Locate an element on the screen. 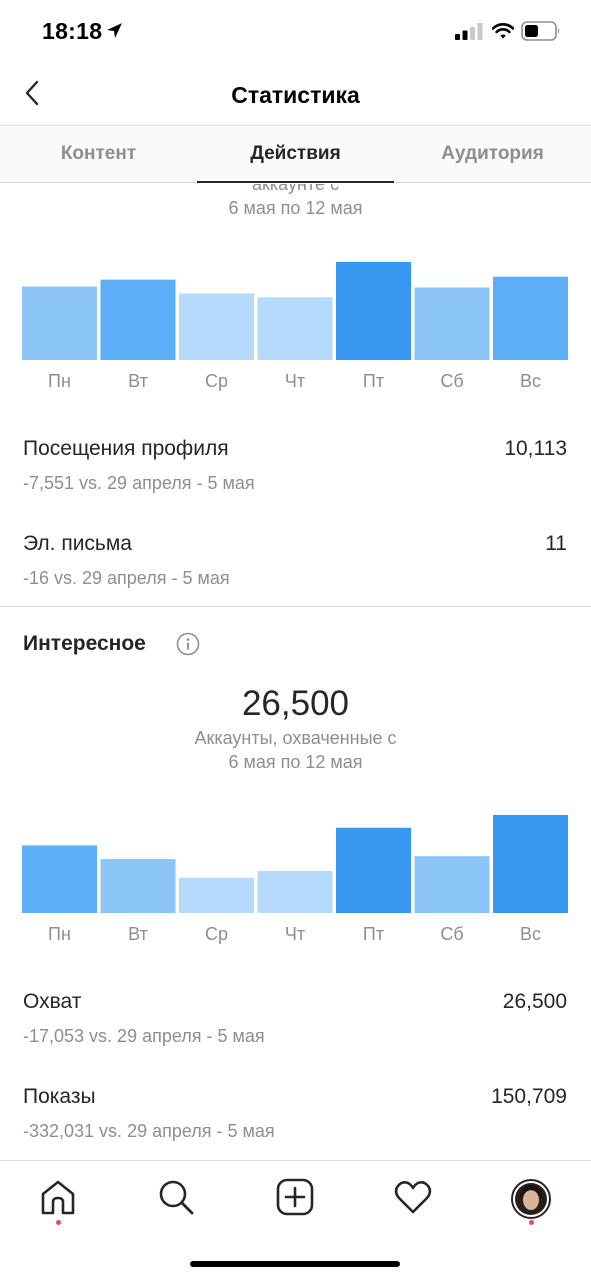 Image resolution: width=591 pixels, height=1280 pixels. actions-day-label-3: Чт is located at coordinates (295, 381).